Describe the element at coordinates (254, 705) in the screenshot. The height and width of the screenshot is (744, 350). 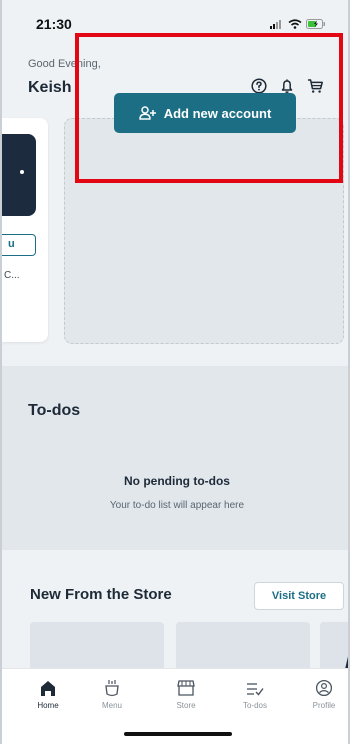
I see `tab-todos-label: To-dos` at that location.